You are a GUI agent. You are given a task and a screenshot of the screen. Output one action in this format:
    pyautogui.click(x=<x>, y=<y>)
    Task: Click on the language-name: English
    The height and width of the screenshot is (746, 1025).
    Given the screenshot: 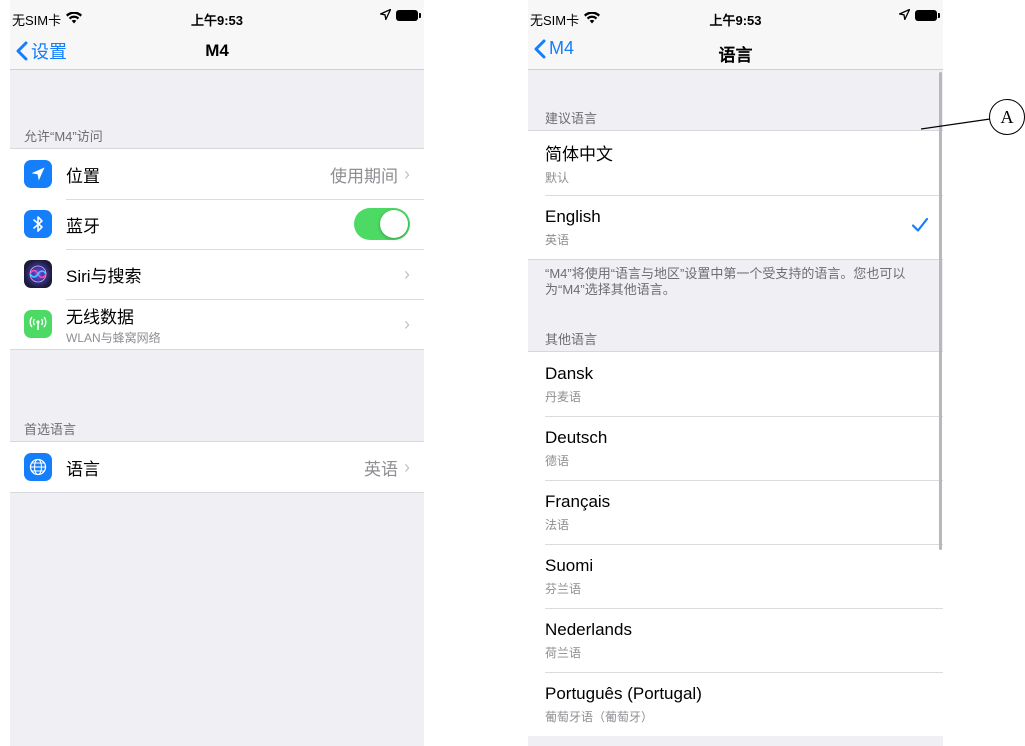 What is the action you would take?
    pyautogui.click(x=573, y=216)
    